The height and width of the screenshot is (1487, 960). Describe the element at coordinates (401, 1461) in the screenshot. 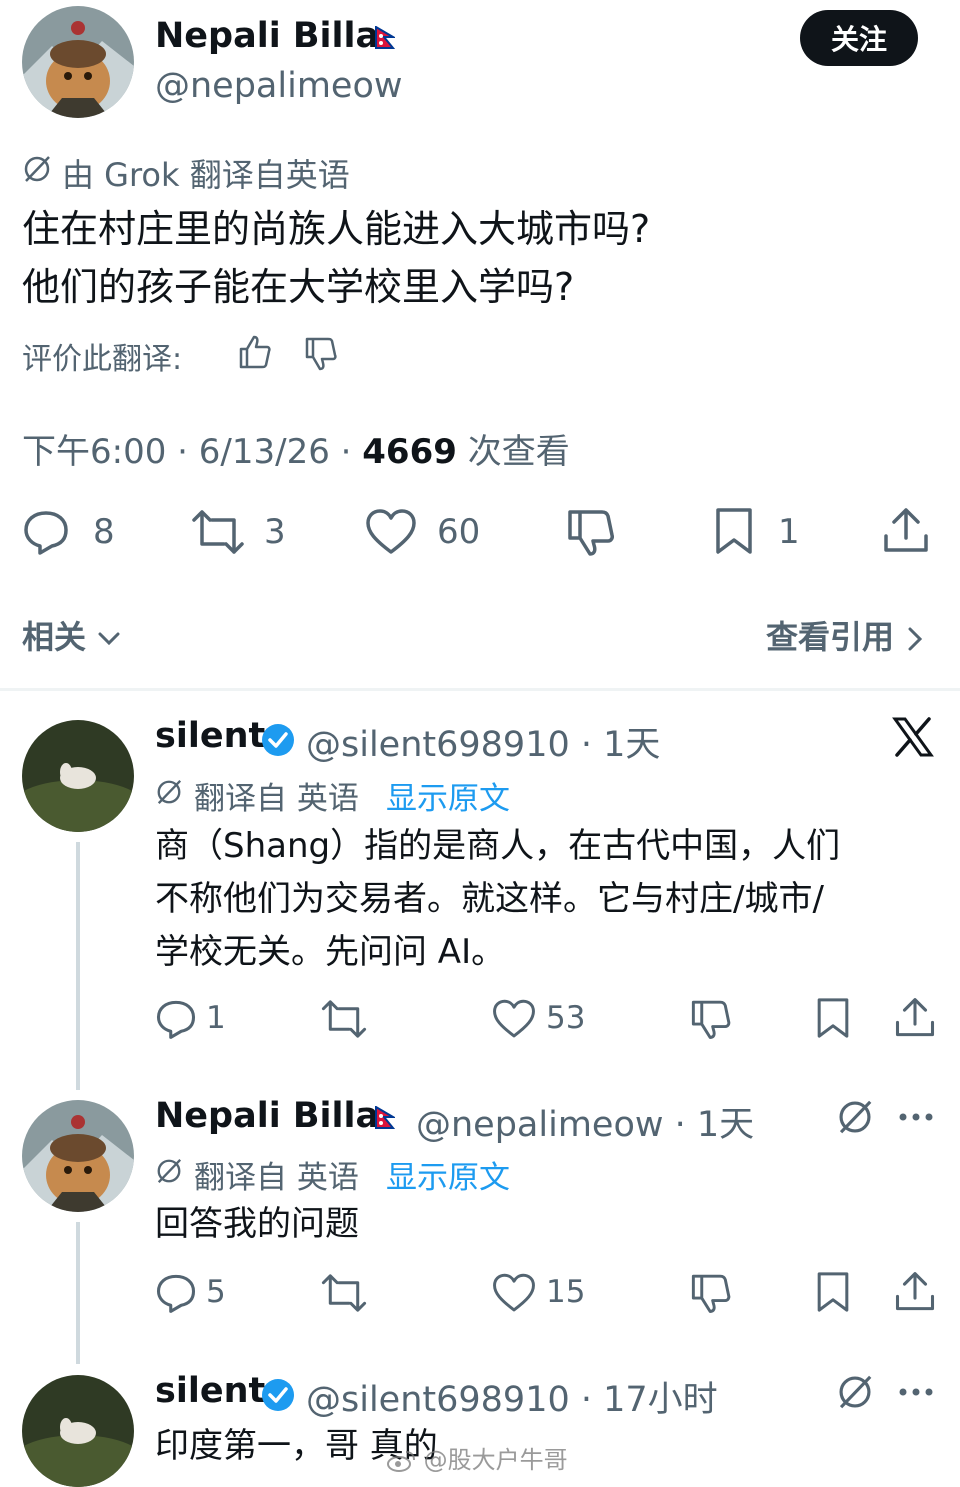

I see `weibo-logo-icon` at that location.